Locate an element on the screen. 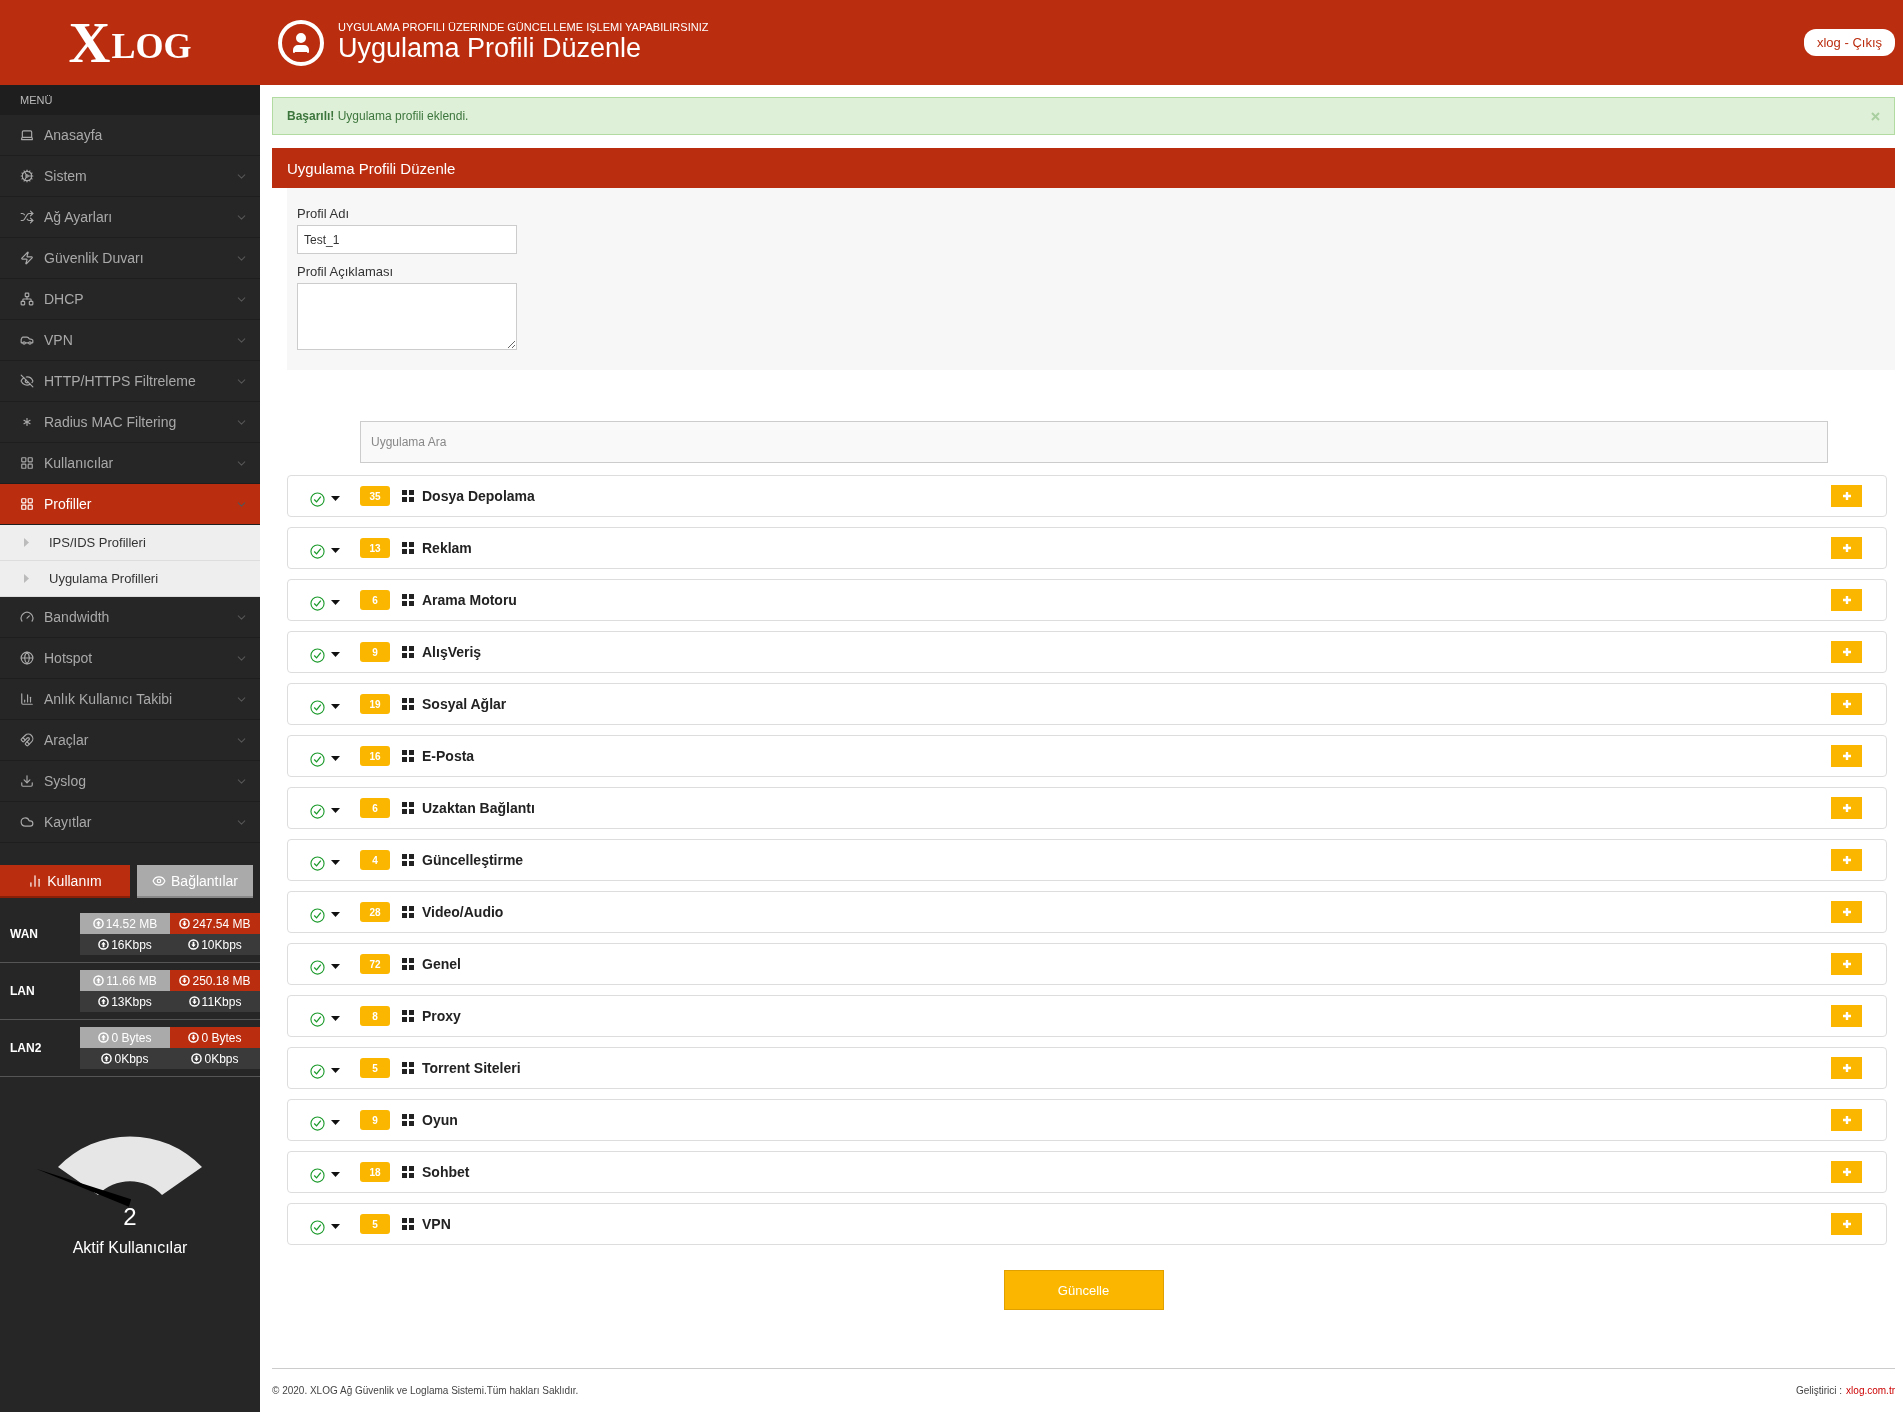 This screenshot has height=1412, width=1903. field-label: Profil Adı is located at coordinates (324, 213).